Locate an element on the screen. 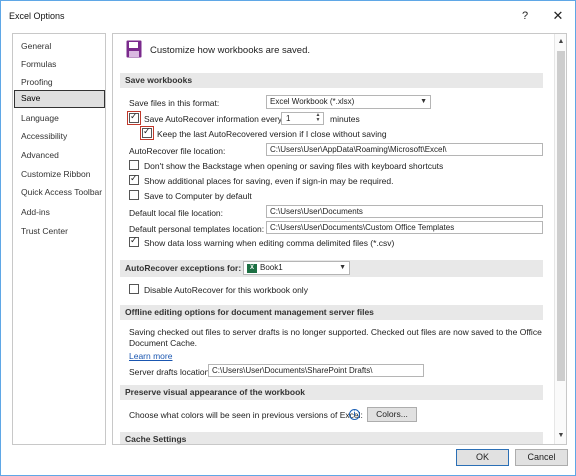 The image size is (576, 476). sidebar-item-add-ins: Add-ins is located at coordinates (59, 212).